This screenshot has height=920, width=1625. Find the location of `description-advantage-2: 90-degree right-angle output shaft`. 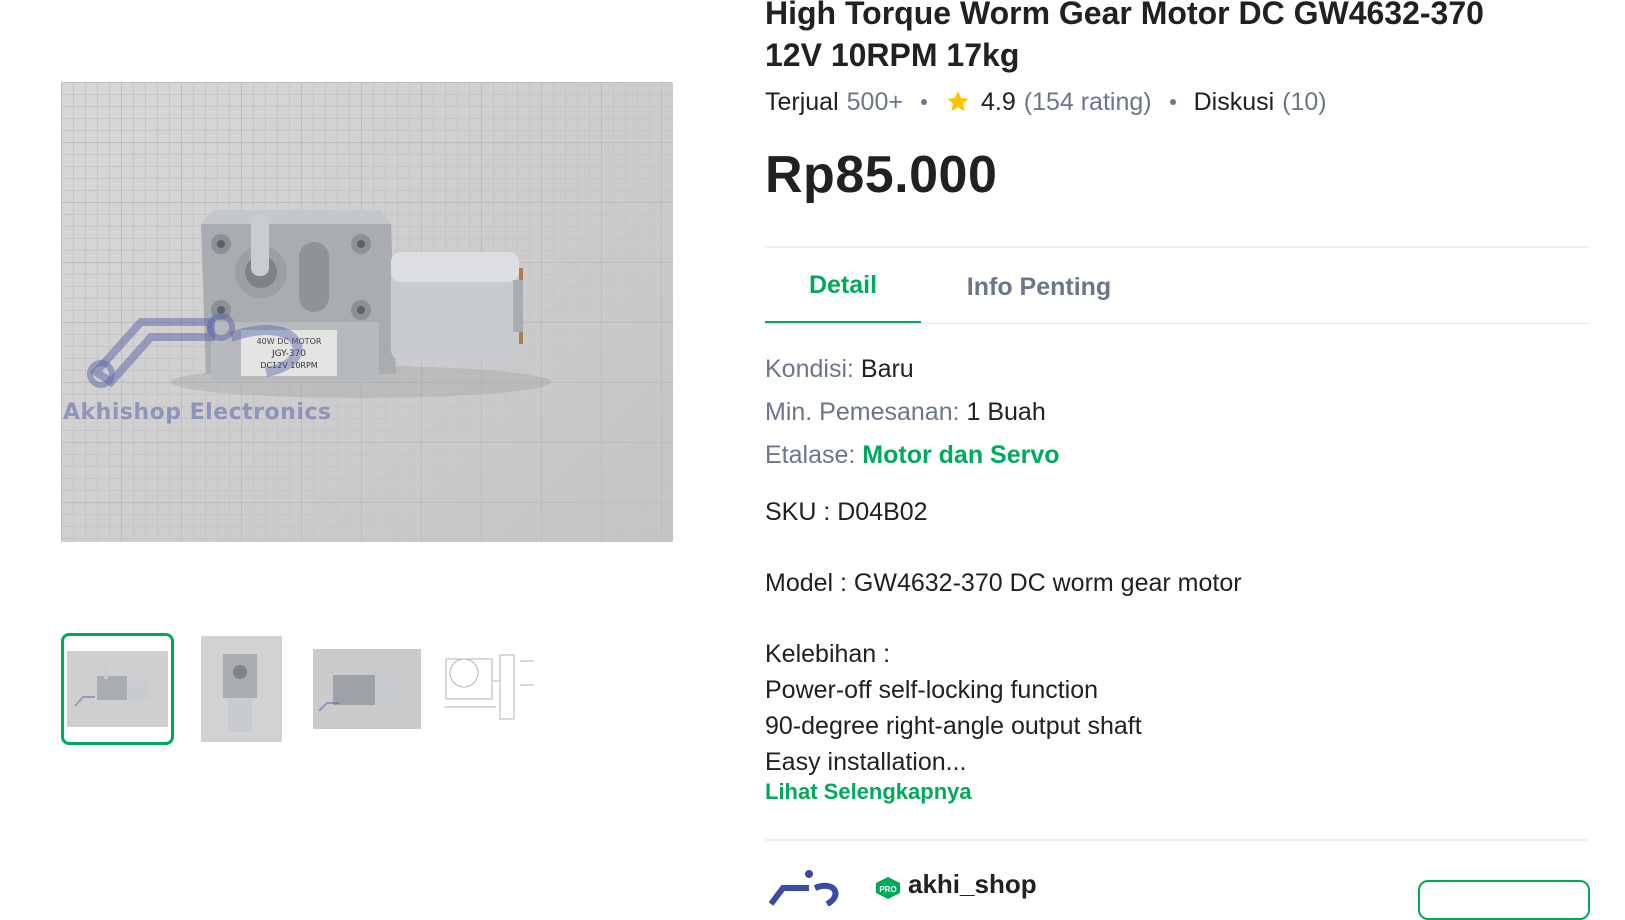

description-advantage-2: 90-degree right-angle output shaft is located at coordinates (953, 726).